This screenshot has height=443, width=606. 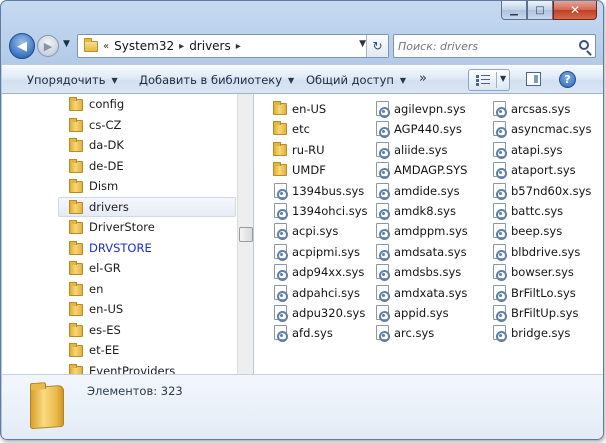 What do you see at coordinates (483, 46) in the screenshot?
I see `search-input` at bounding box center [483, 46].